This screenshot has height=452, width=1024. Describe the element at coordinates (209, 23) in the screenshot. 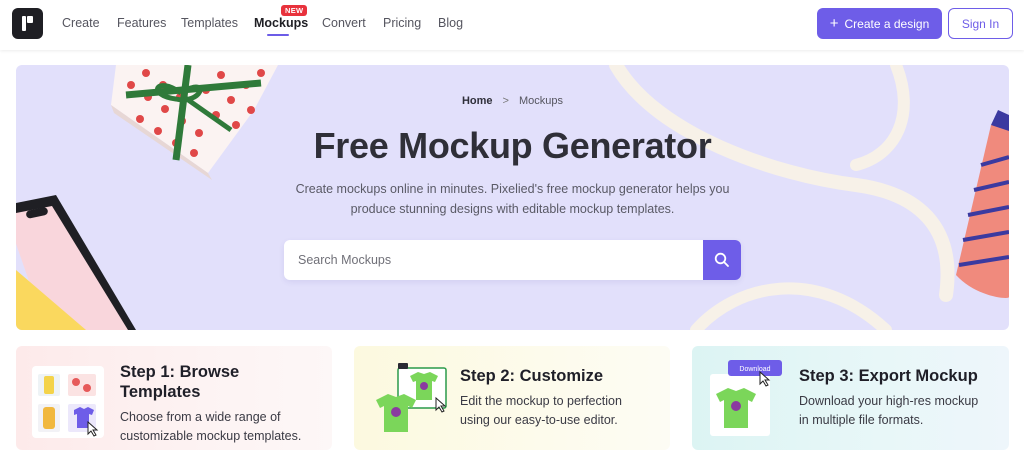

I see `nav-link-templates: Templates` at that location.